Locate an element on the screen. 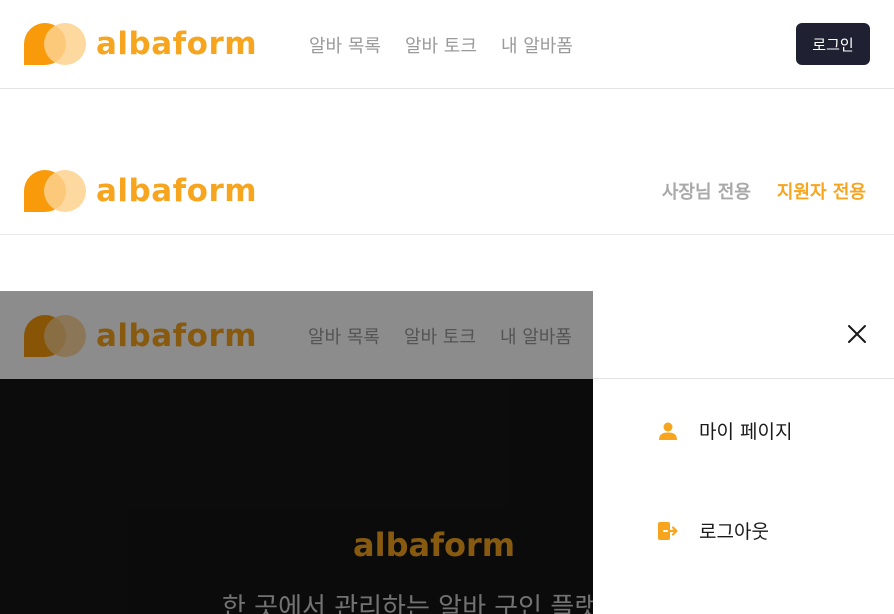  drawer-item-label: 마이 페이지 is located at coordinates (746, 432).